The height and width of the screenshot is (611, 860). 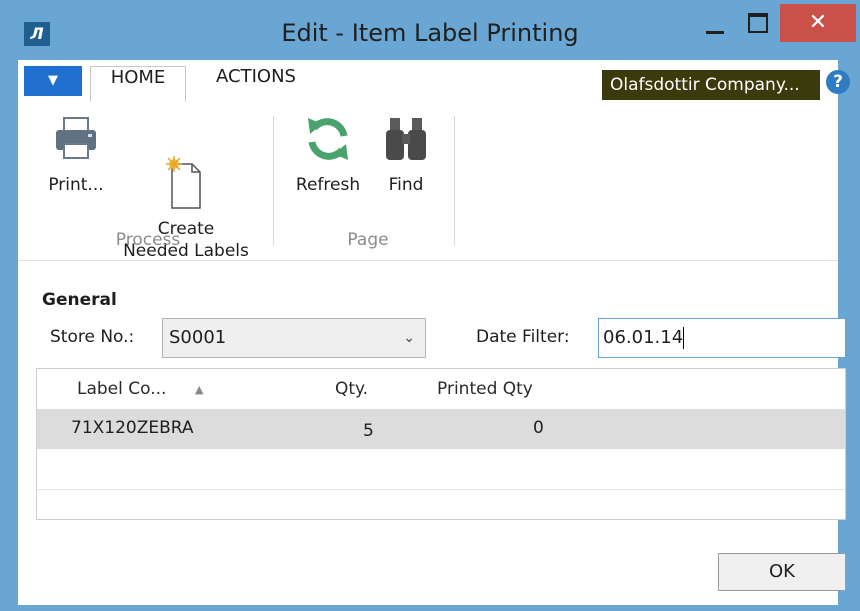 I want to click on date-filter-input: 06.01.14, so click(x=722, y=338).